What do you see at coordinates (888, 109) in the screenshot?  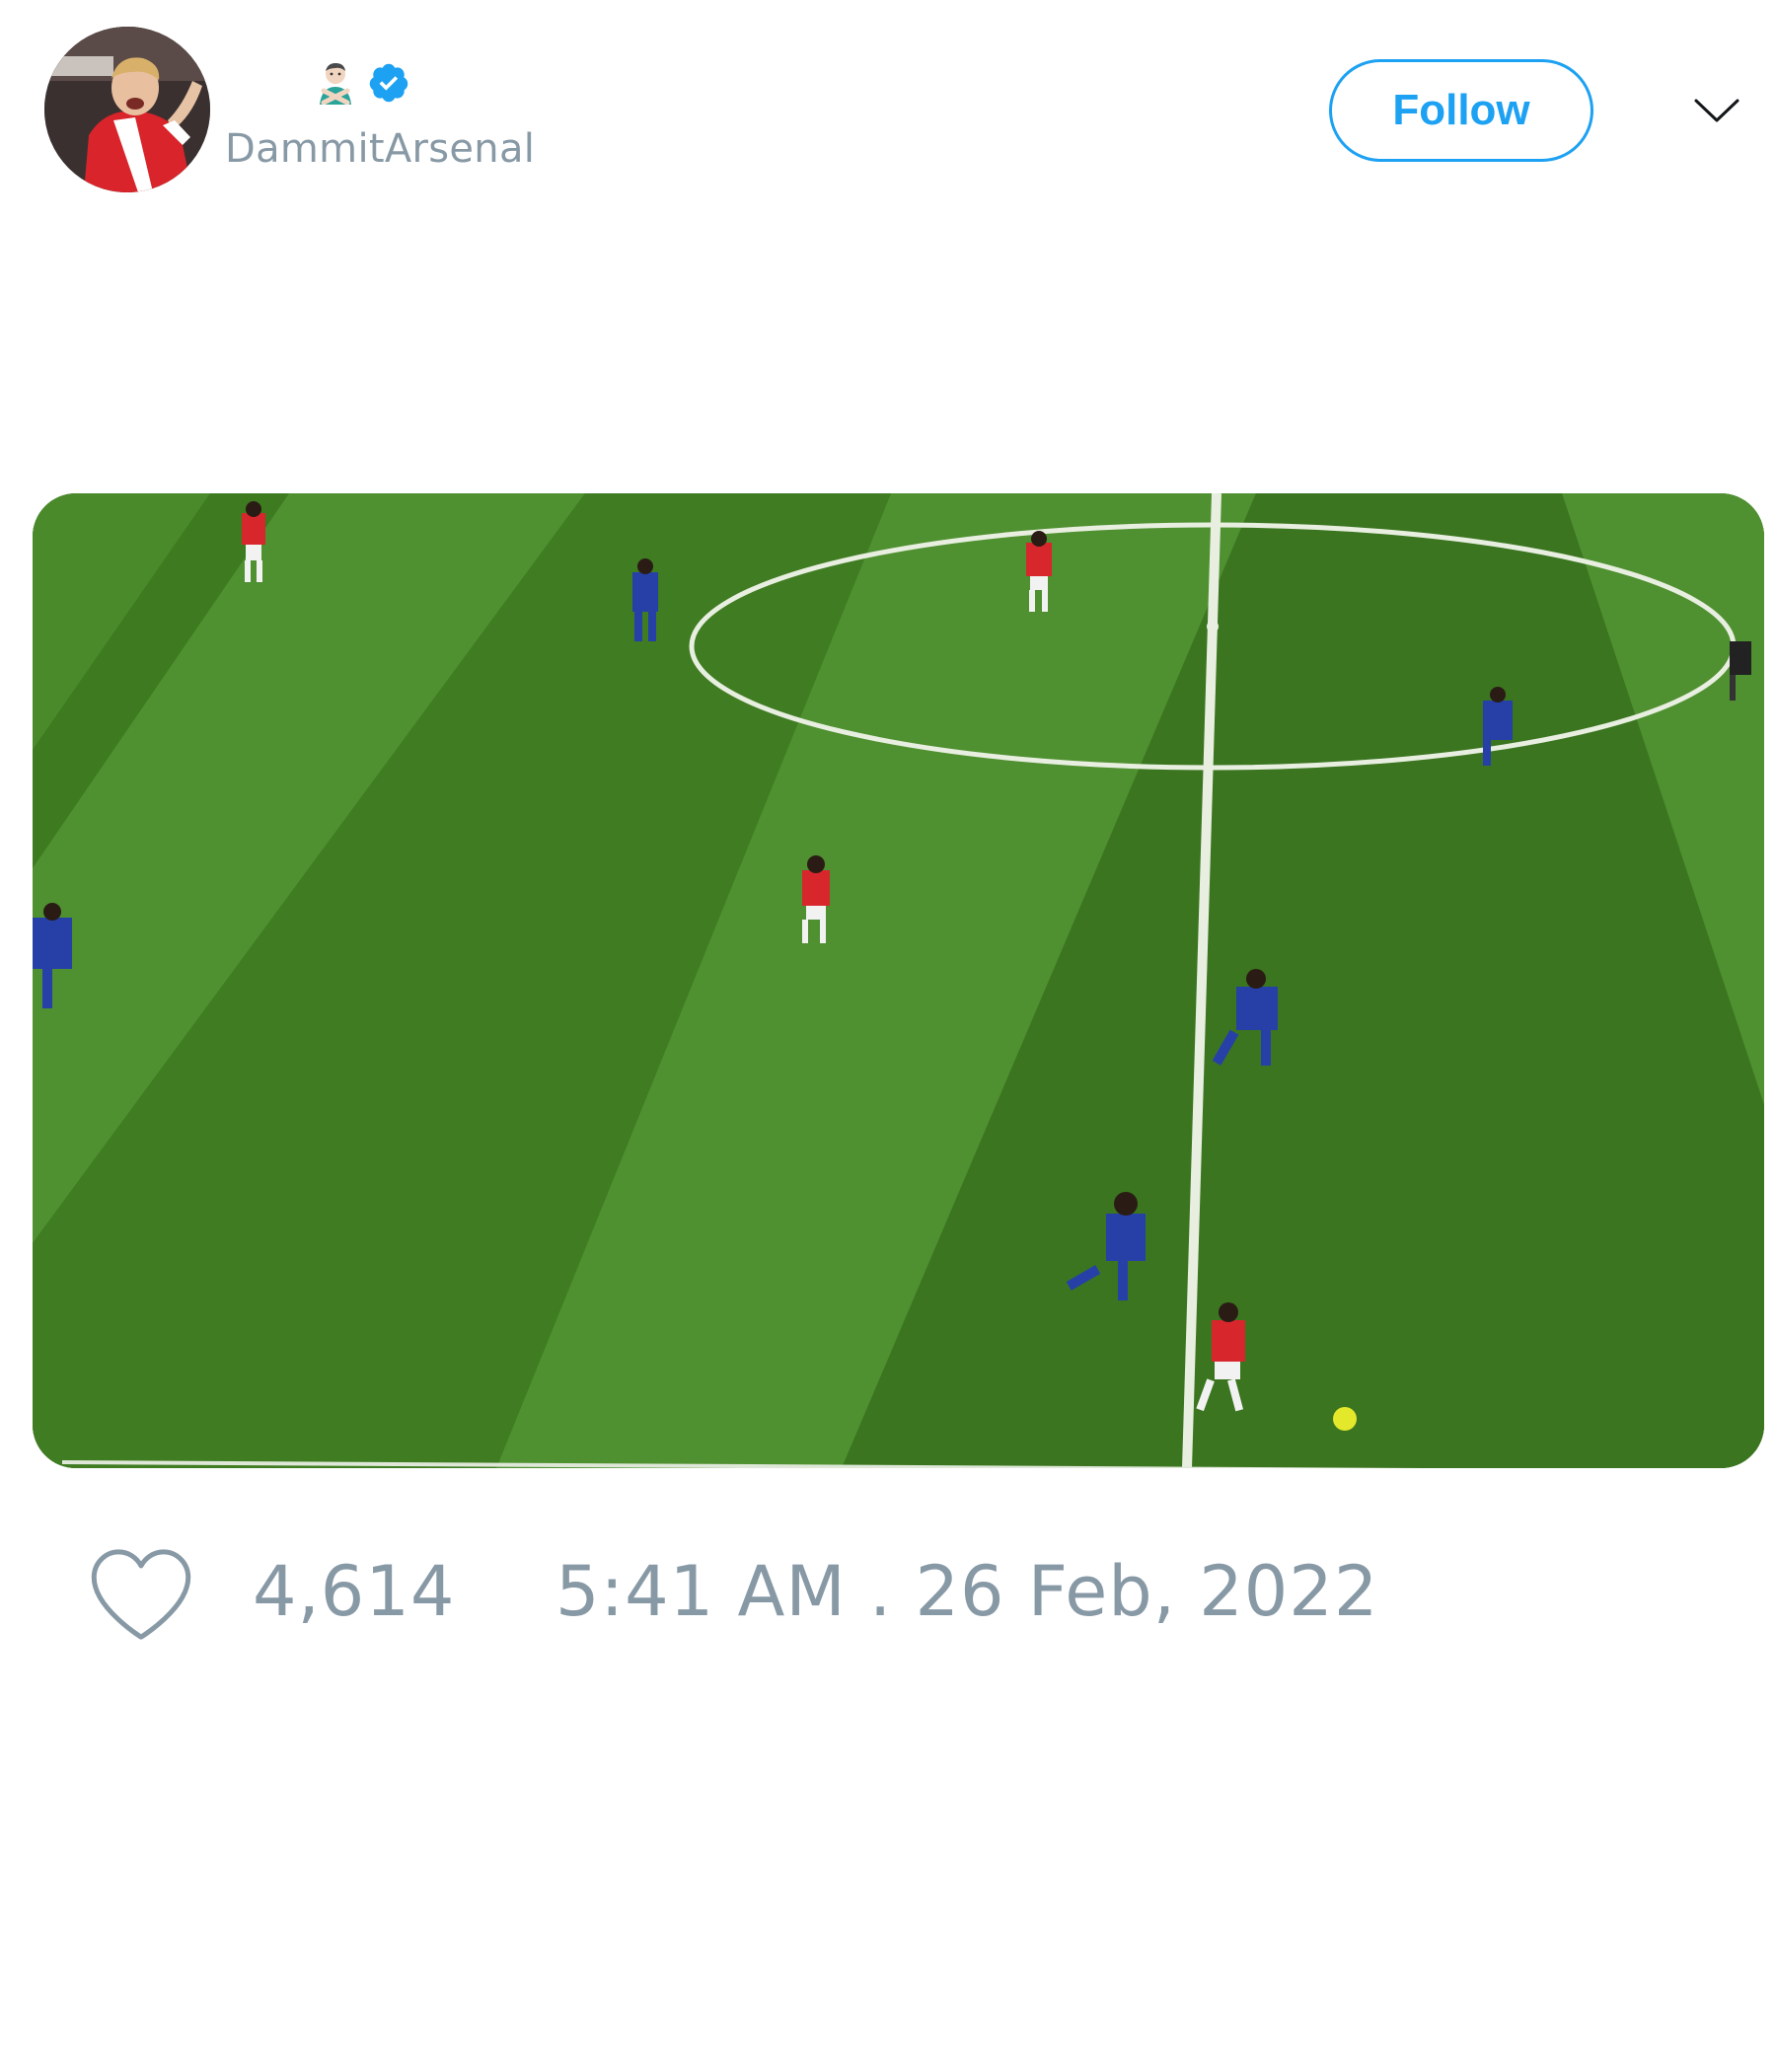 I see `tweet-header: DammitArsenal Follow` at bounding box center [888, 109].